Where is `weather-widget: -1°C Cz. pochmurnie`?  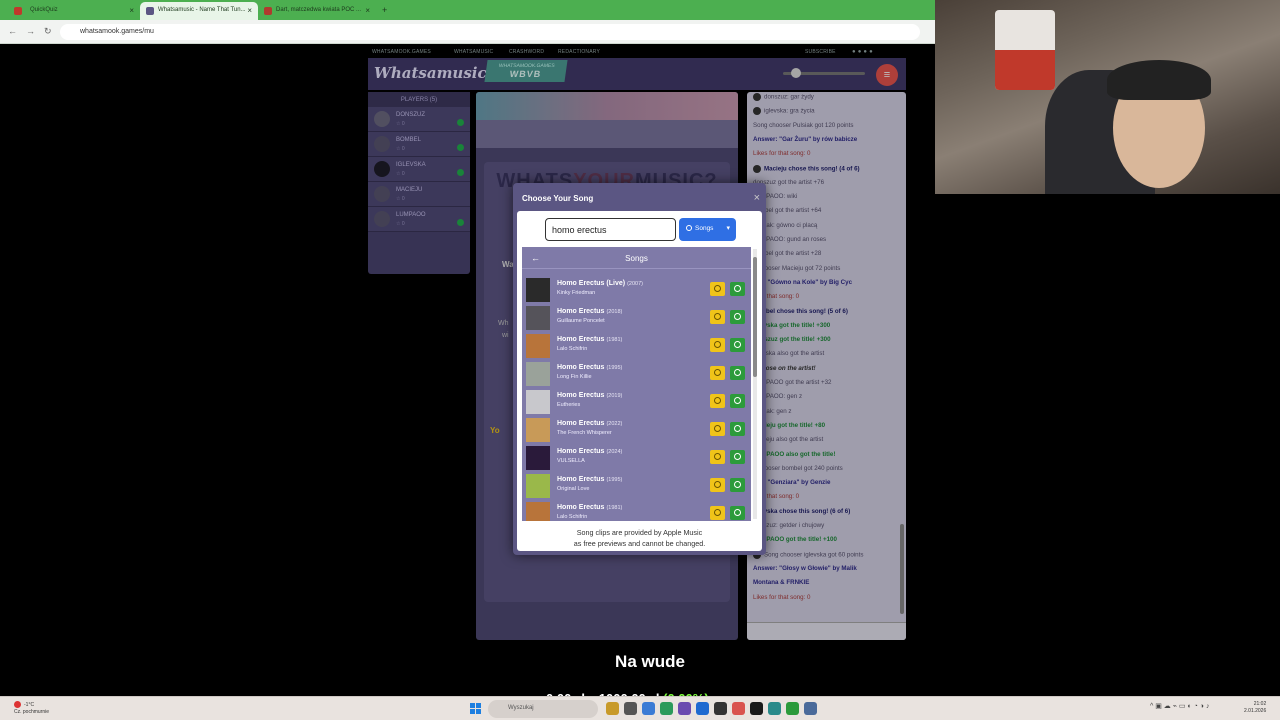
weather-widget: -1°C Cz. pochmurnie is located at coordinates (31, 708).